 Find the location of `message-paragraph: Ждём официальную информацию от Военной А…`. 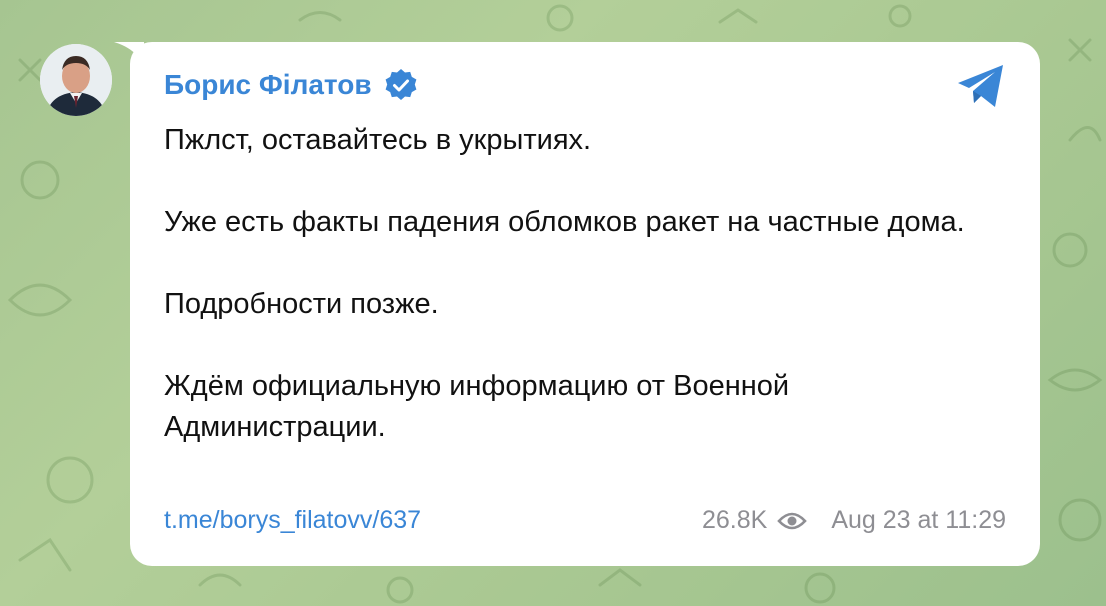

message-paragraph: Ждём официальную информацию от Военной А… is located at coordinates (477, 406).